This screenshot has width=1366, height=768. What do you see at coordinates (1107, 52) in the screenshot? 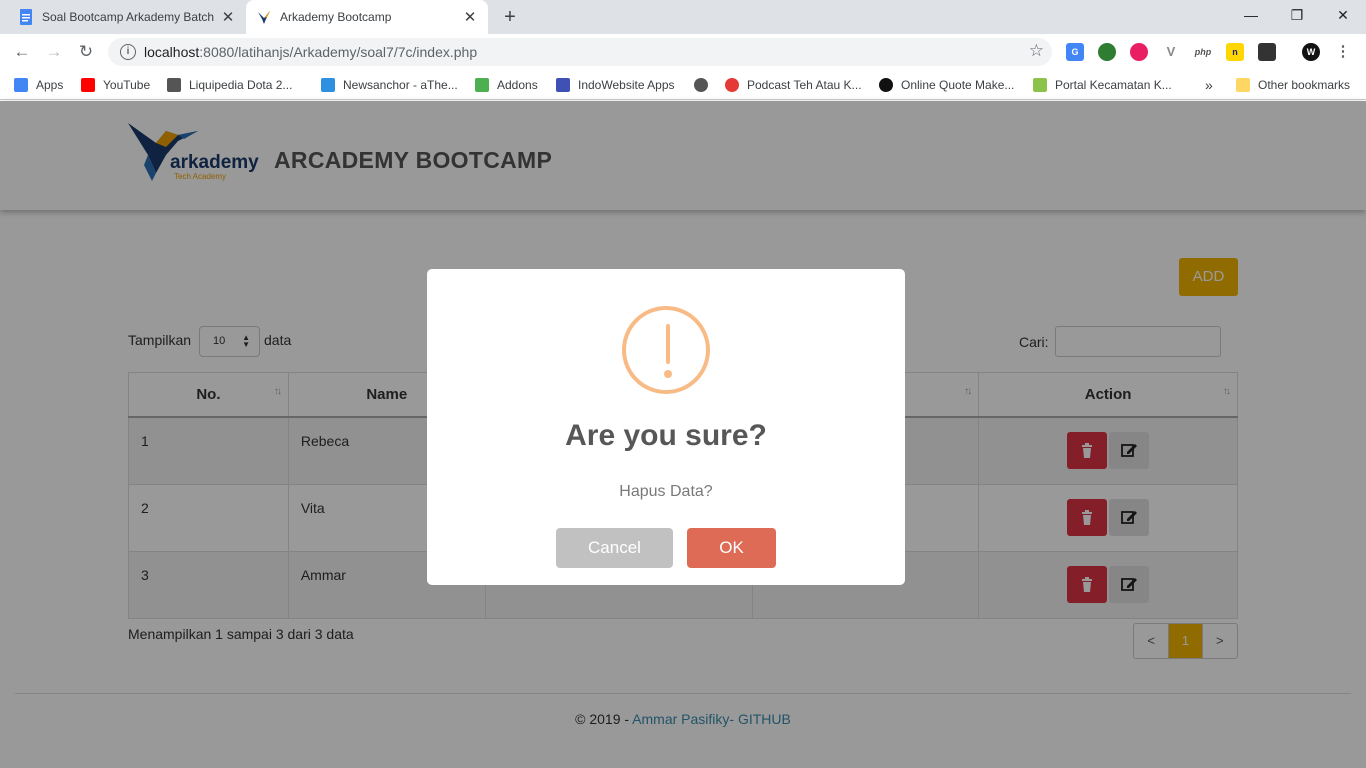
I see `extension-globe-icon` at bounding box center [1107, 52].